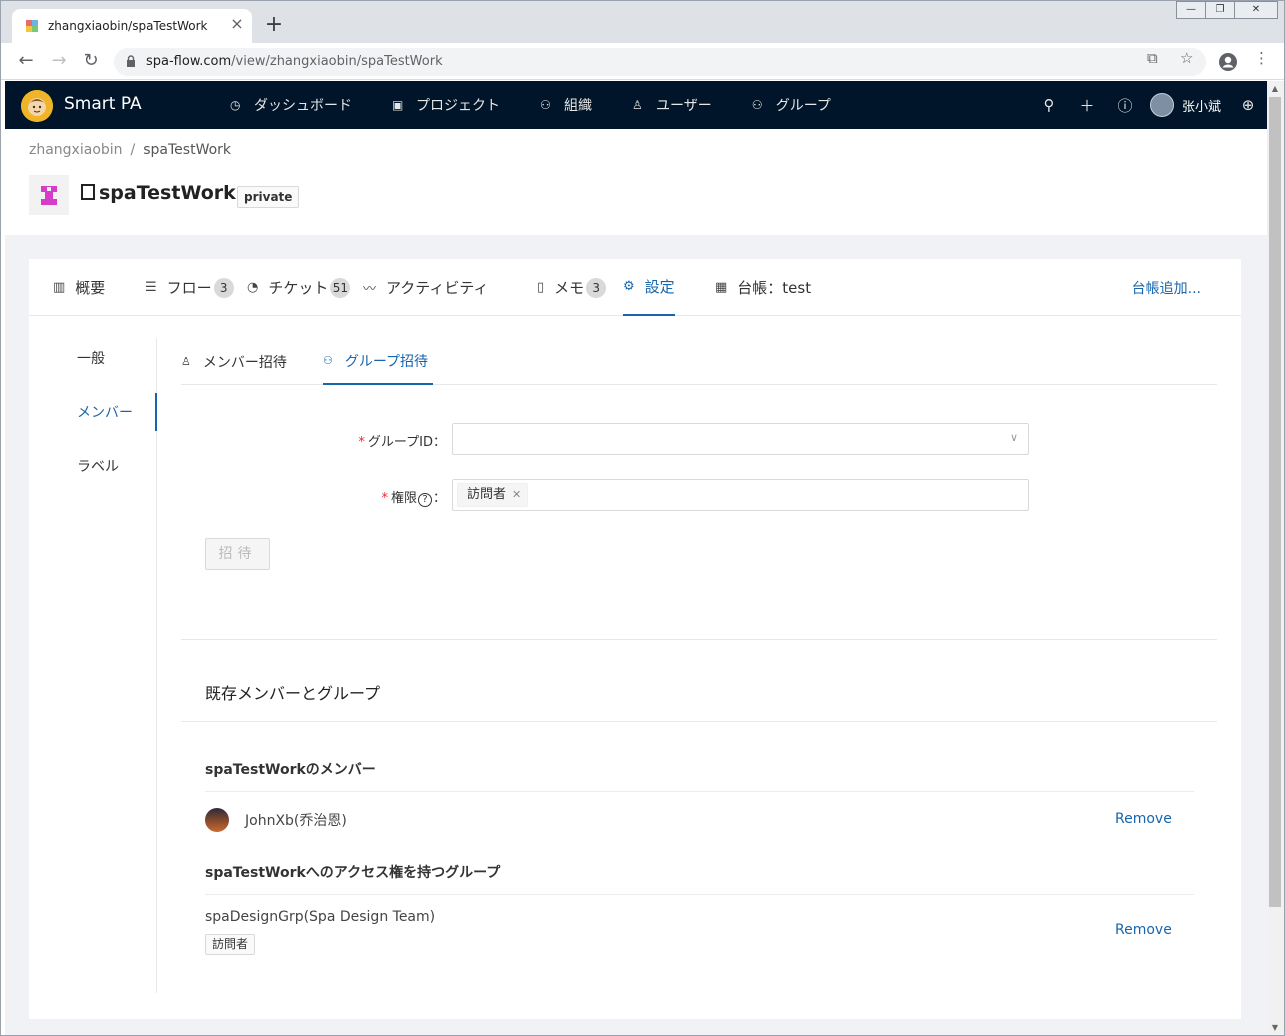 The image size is (1285, 1036). What do you see at coordinates (1201, 107) in the screenshot?
I see `username: 张小斌` at bounding box center [1201, 107].